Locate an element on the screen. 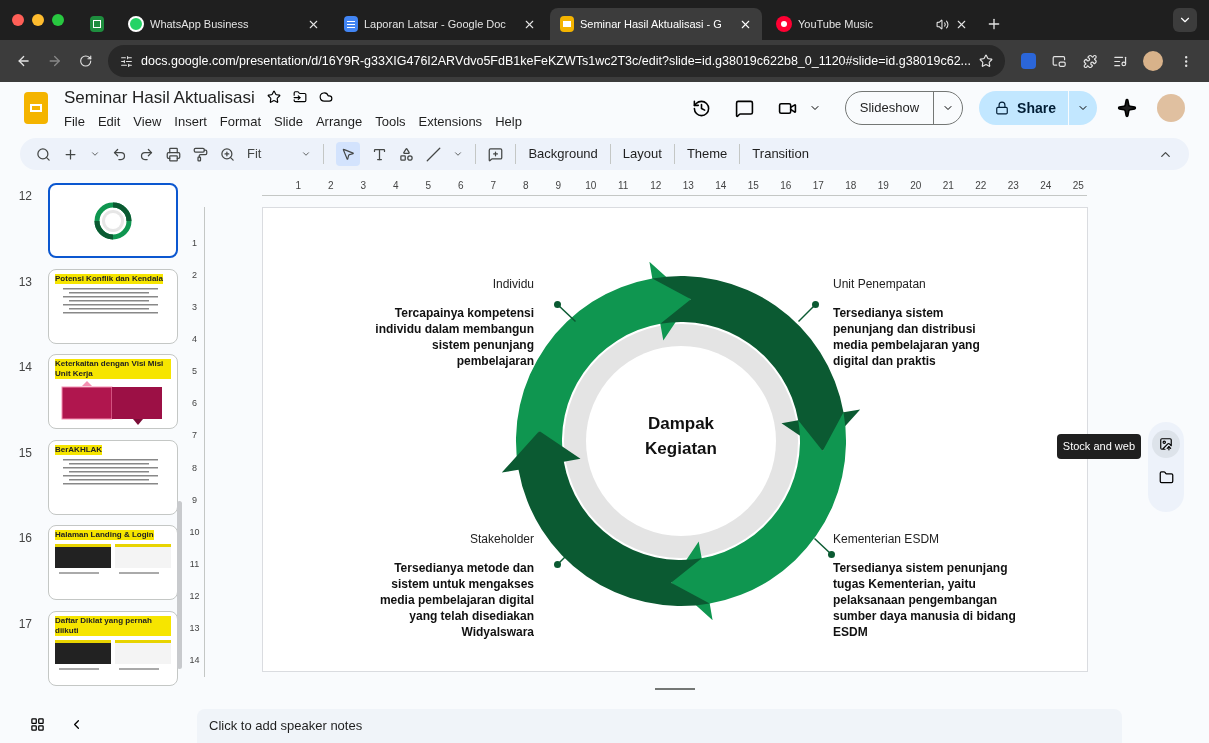  ruler-number: 22 is located at coordinates (981, 186).